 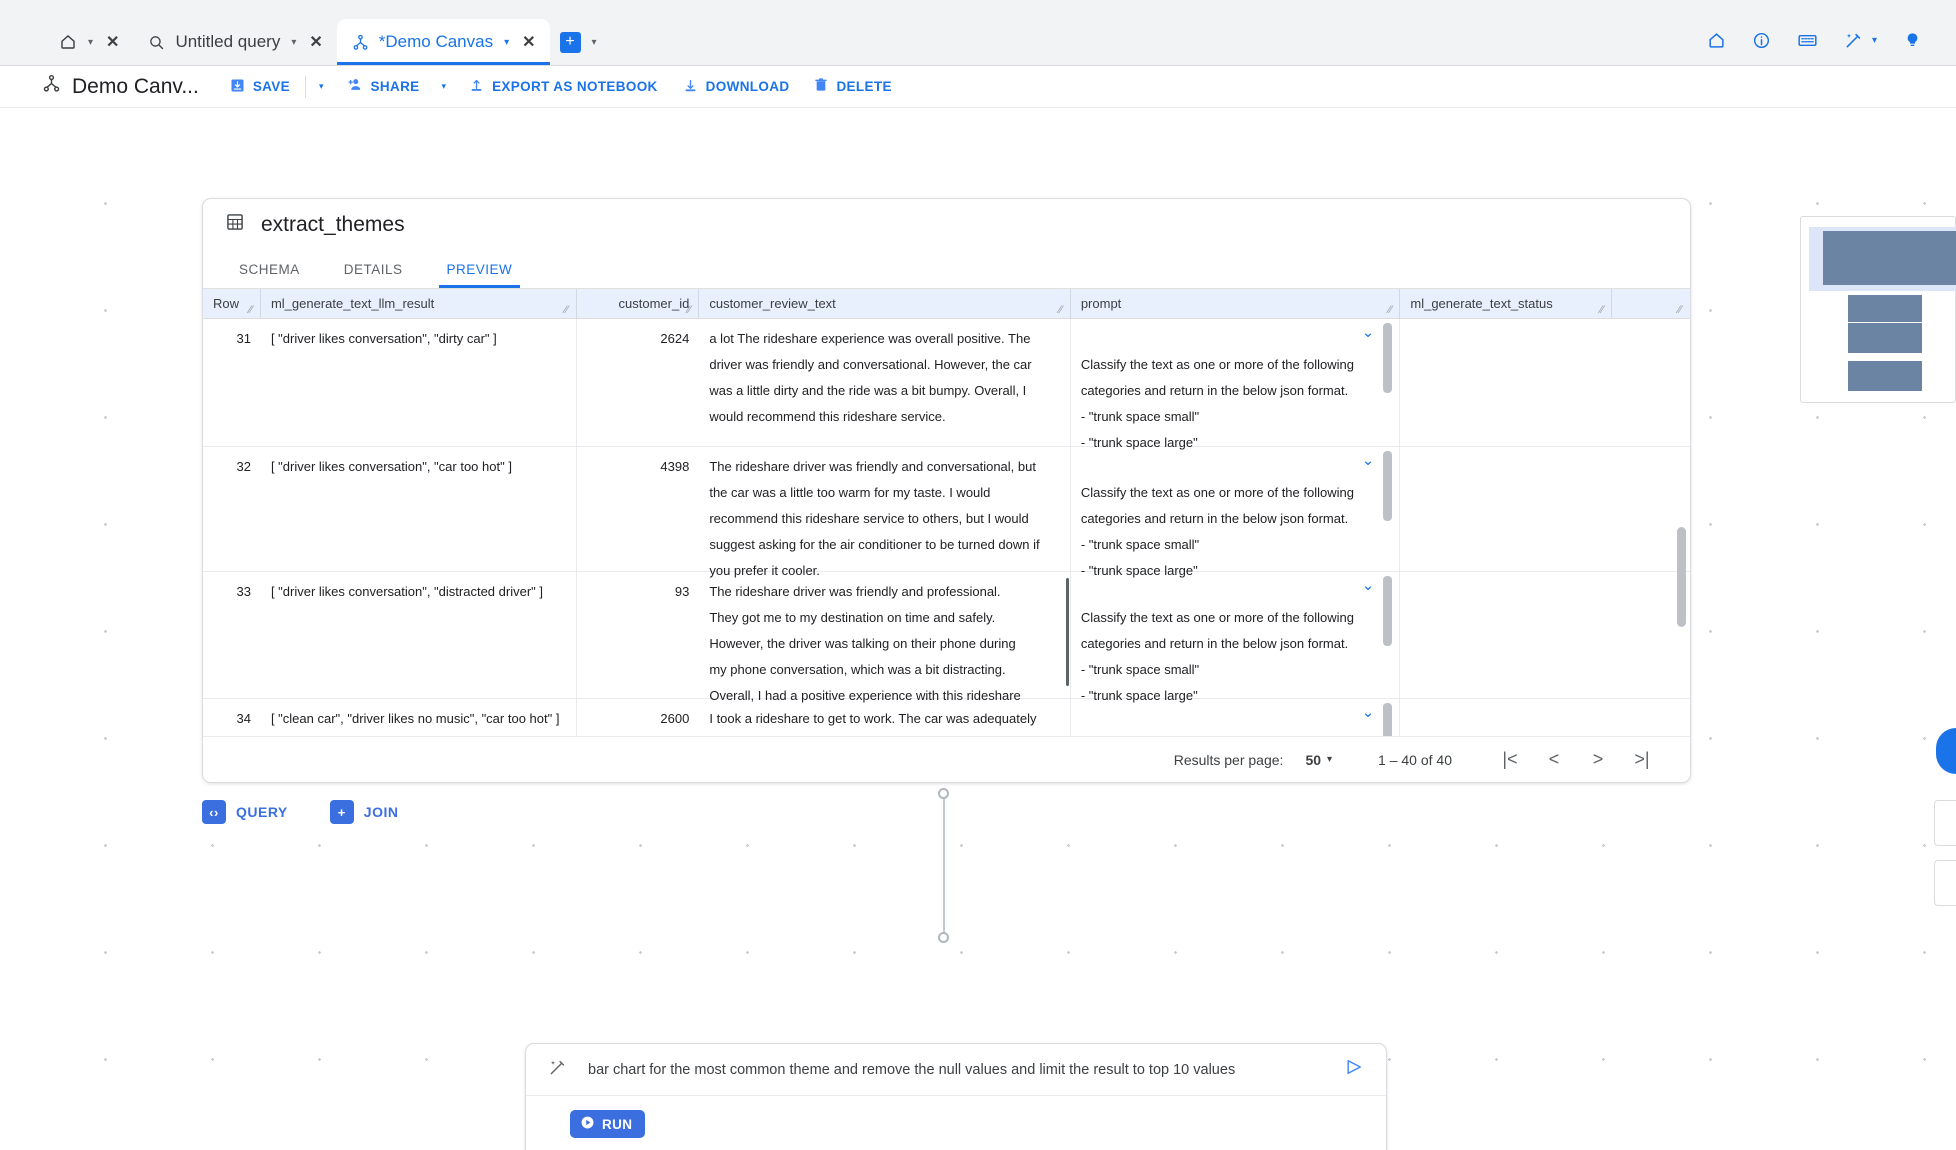 I want to click on previous-page-button: <, so click(x=1554, y=759).